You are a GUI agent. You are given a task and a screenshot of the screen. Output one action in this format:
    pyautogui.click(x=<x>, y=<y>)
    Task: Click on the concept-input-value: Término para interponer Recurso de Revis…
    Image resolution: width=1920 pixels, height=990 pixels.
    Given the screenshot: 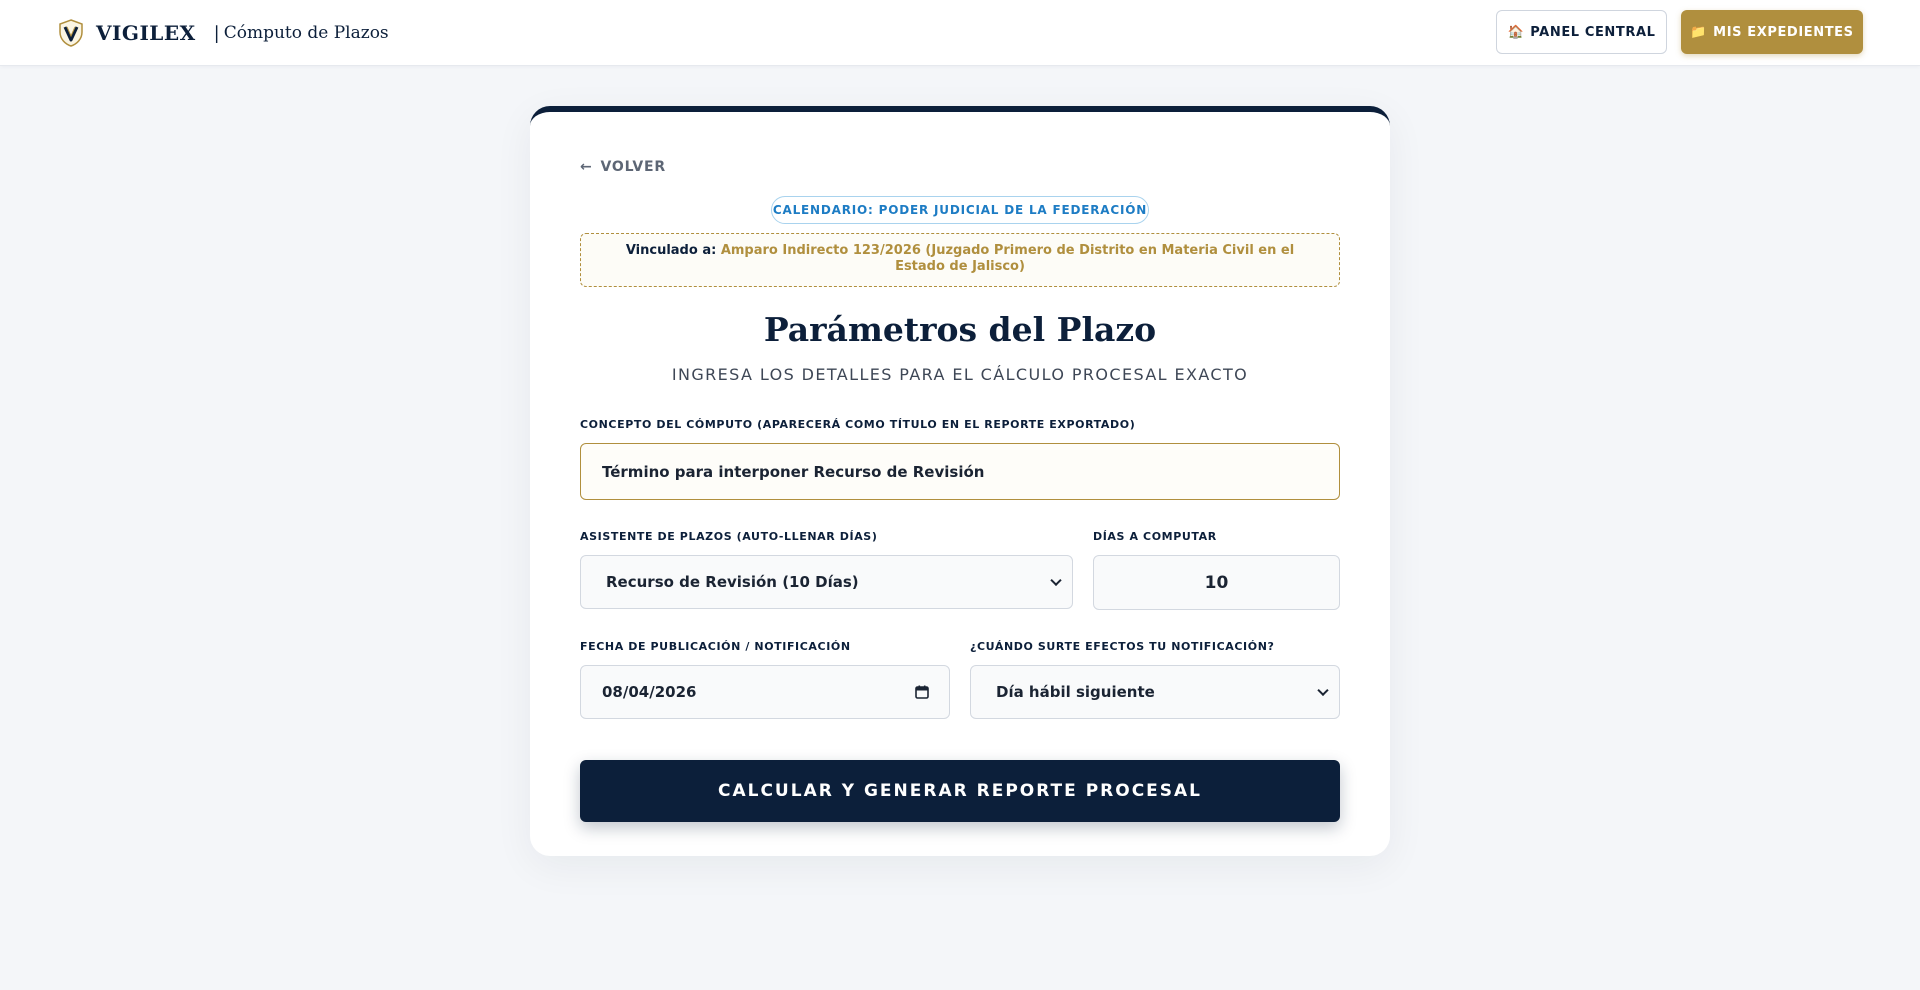 What is the action you would take?
    pyautogui.click(x=793, y=471)
    